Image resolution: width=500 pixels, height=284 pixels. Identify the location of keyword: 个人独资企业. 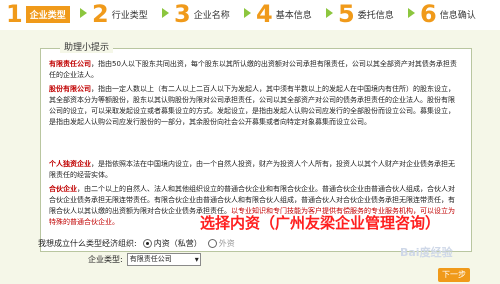
(70, 164).